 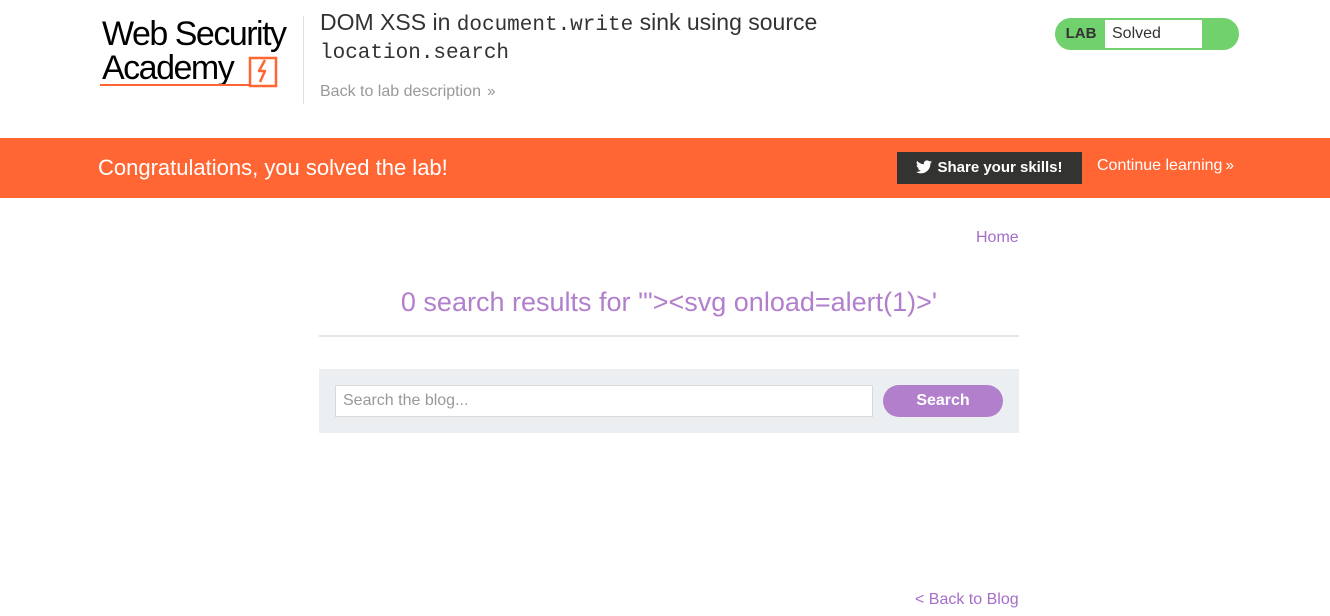 I want to click on back-to-lab-description-link: Back to lab description ››, so click(x=408, y=92).